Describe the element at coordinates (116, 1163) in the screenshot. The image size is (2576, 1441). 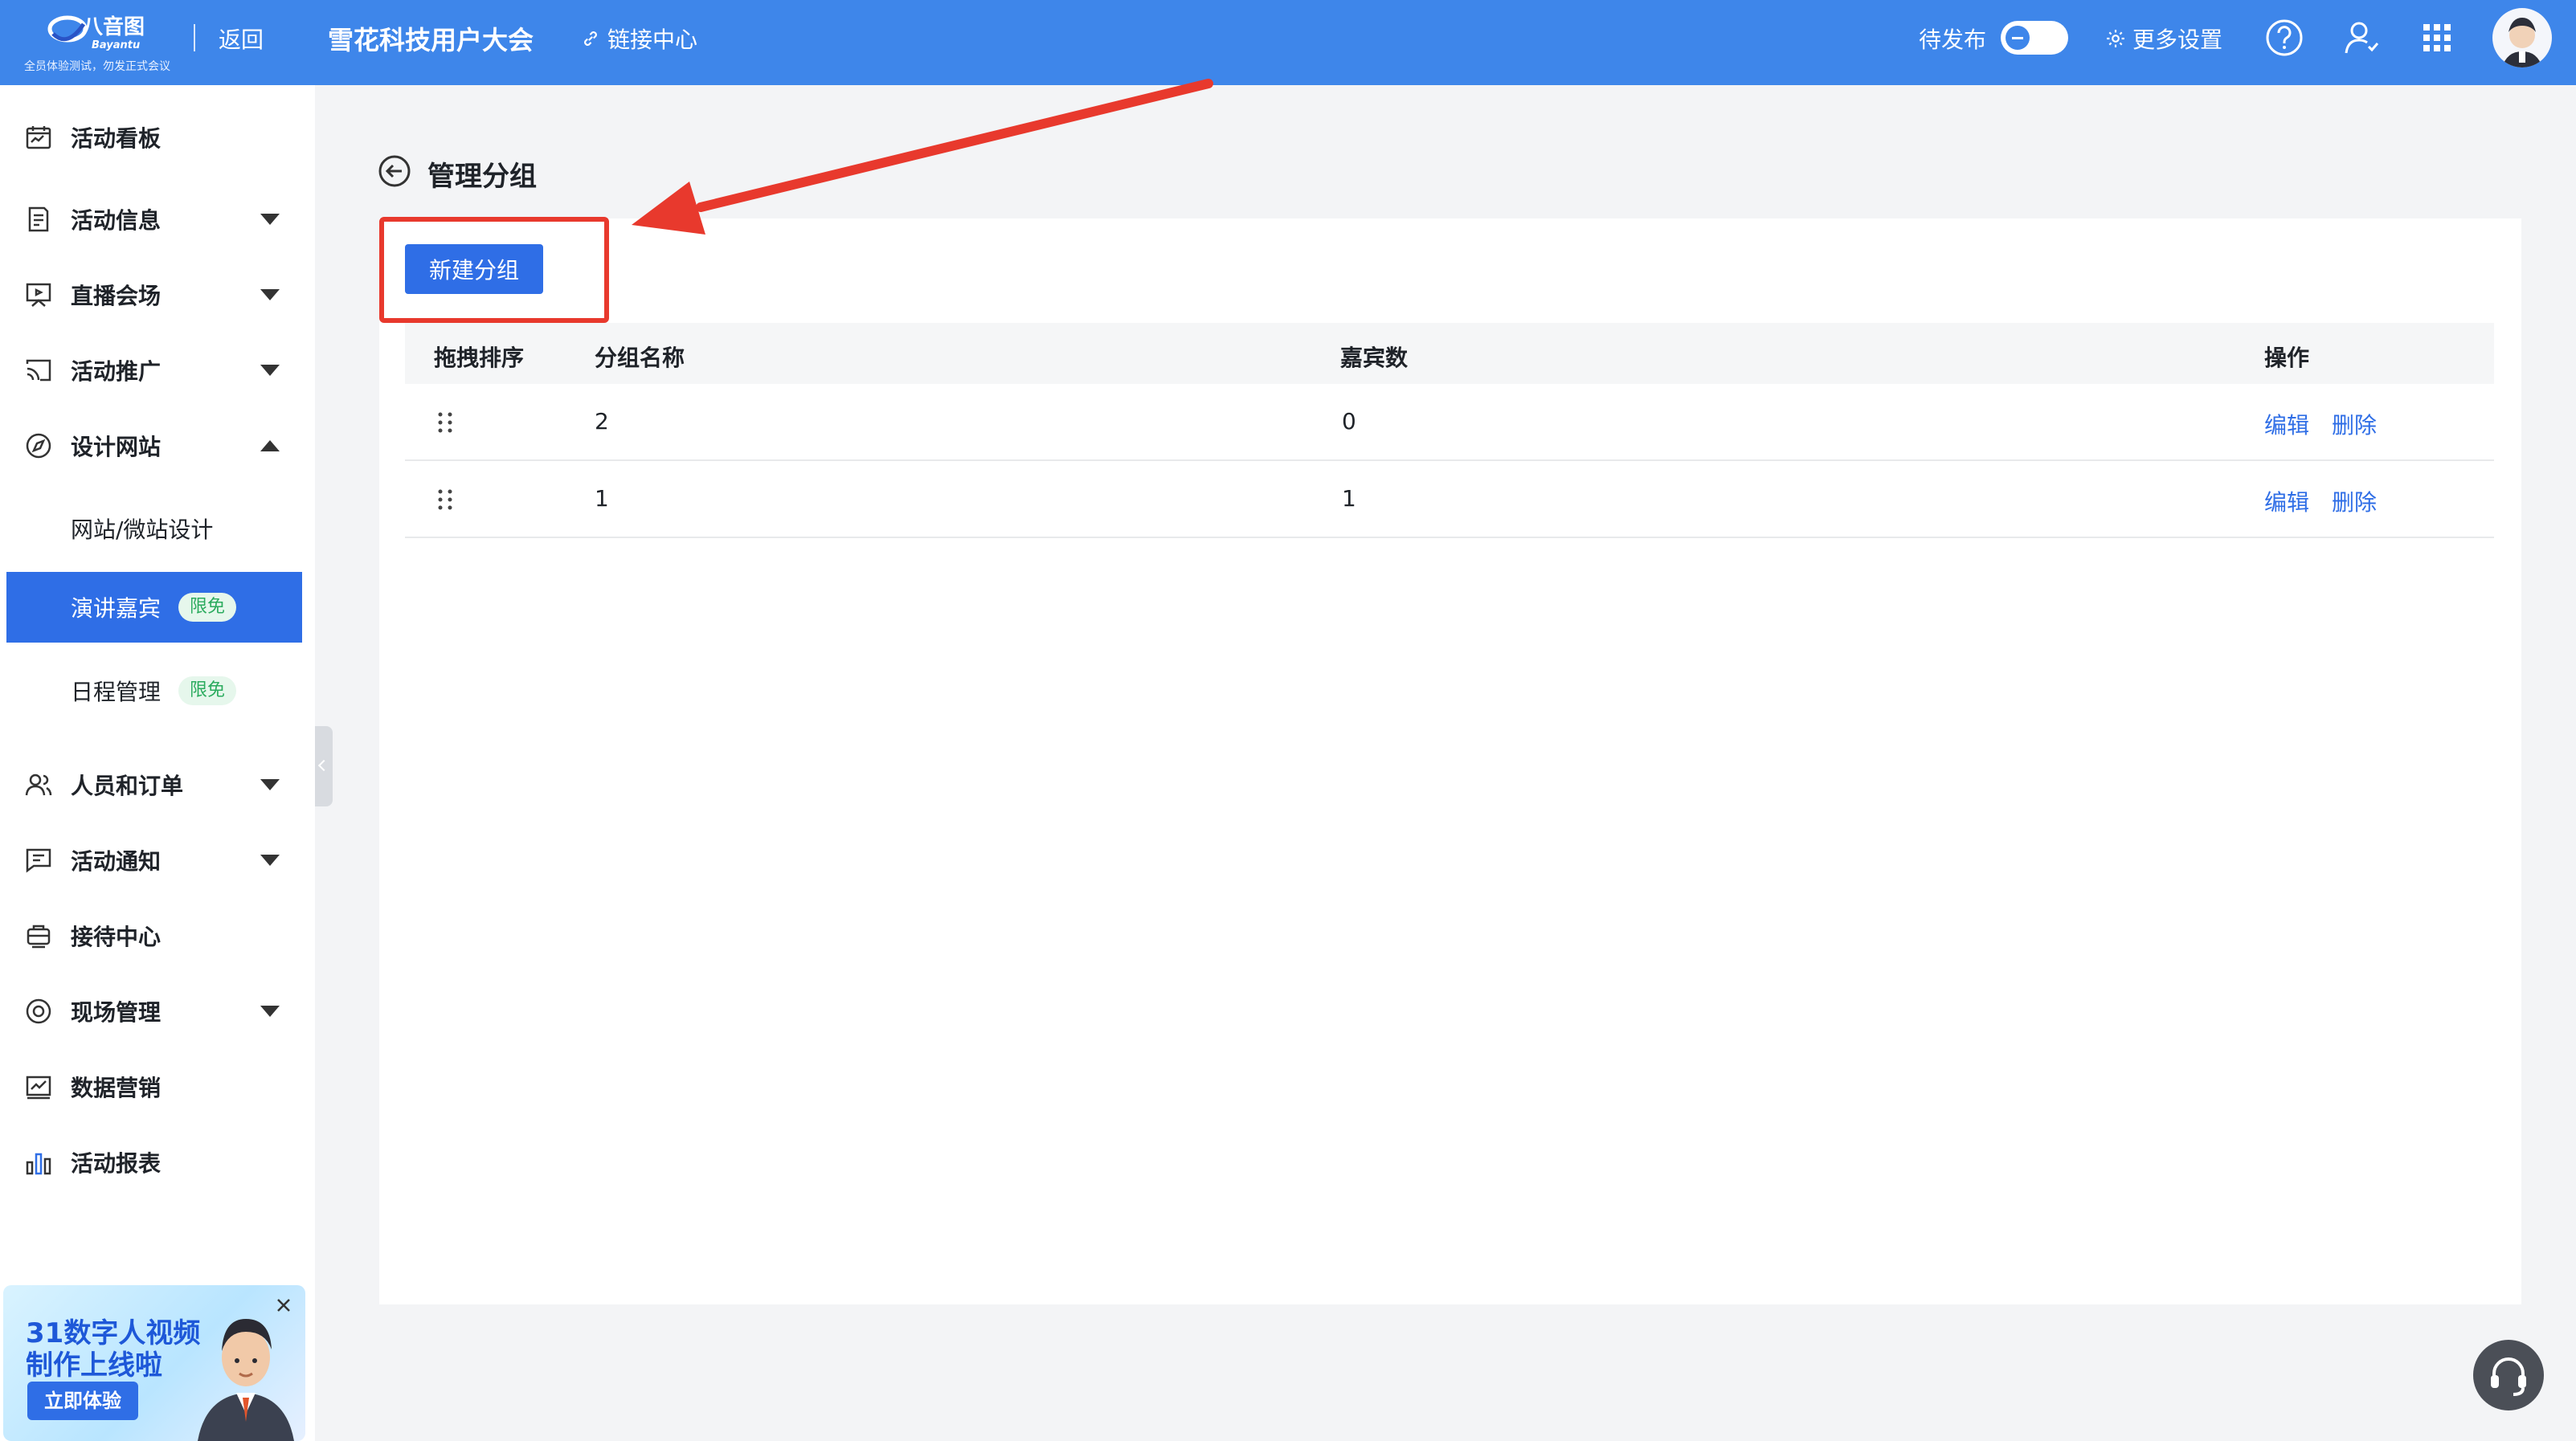
I see `sidebar-item-label: 活动报表` at that location.